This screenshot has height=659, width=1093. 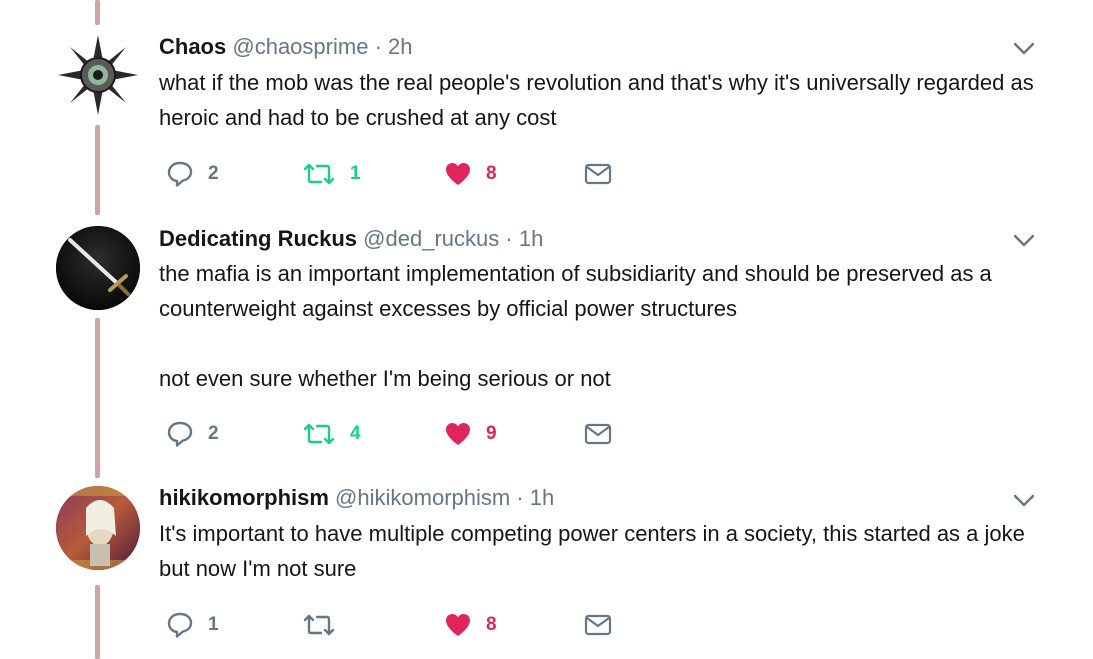 I want to click on timestamp: 2h, so click(x=400, y=46).